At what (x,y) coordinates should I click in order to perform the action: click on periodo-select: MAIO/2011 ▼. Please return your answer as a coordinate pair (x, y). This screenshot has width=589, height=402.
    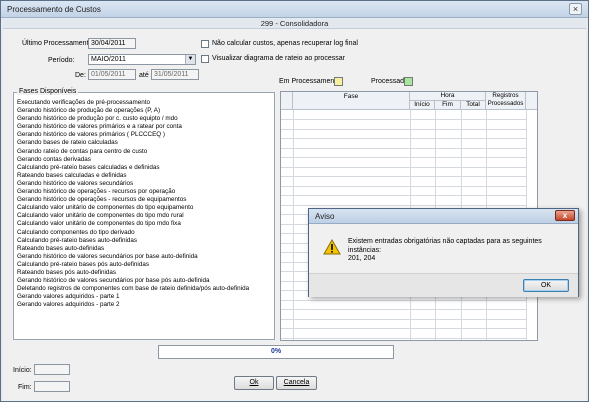
    Looking at the image, I should click on (142, 59).